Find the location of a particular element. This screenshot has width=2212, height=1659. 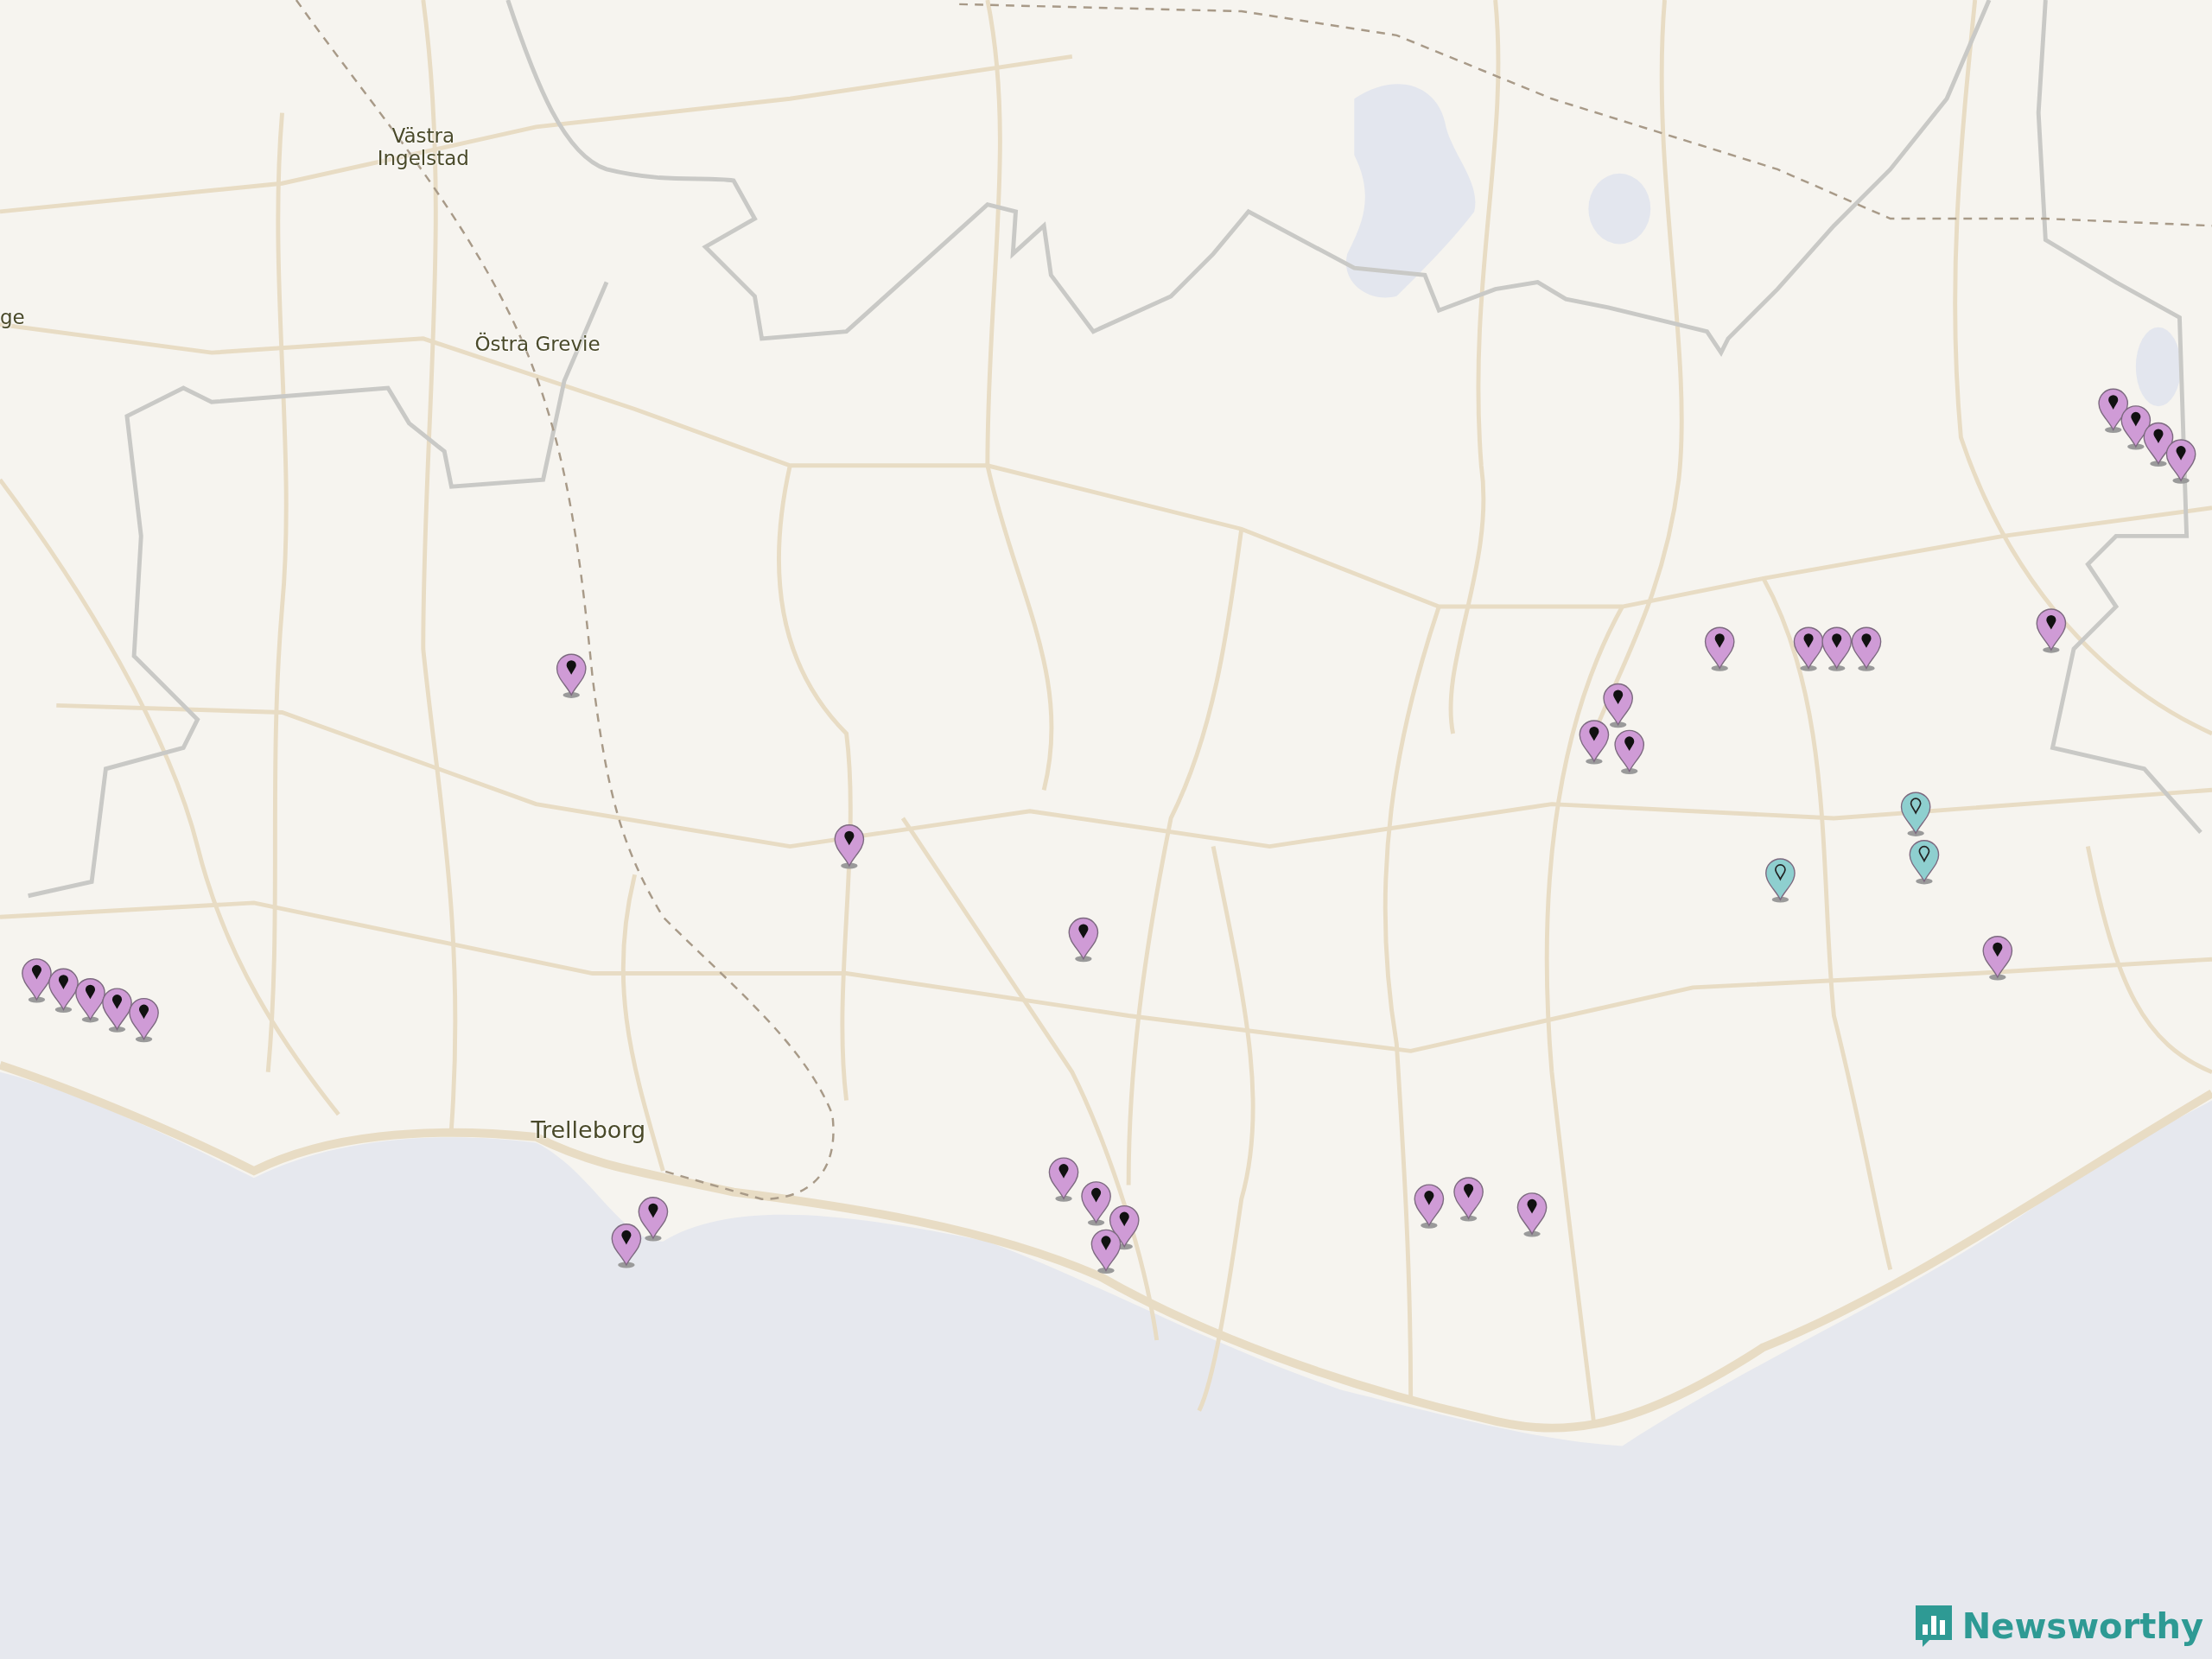

place-label: Trelleborg is located at coordinates (588, 1130).